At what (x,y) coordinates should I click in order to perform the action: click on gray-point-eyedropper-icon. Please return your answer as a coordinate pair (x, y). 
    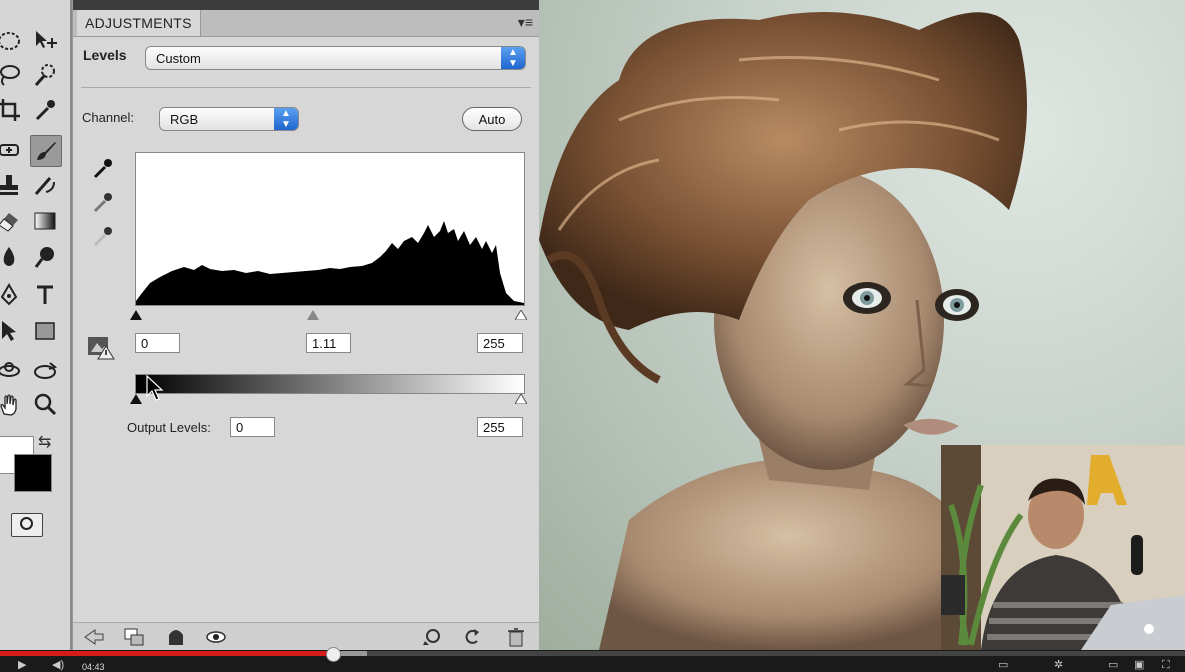
    Looking at the image, I should click on (103, 202).